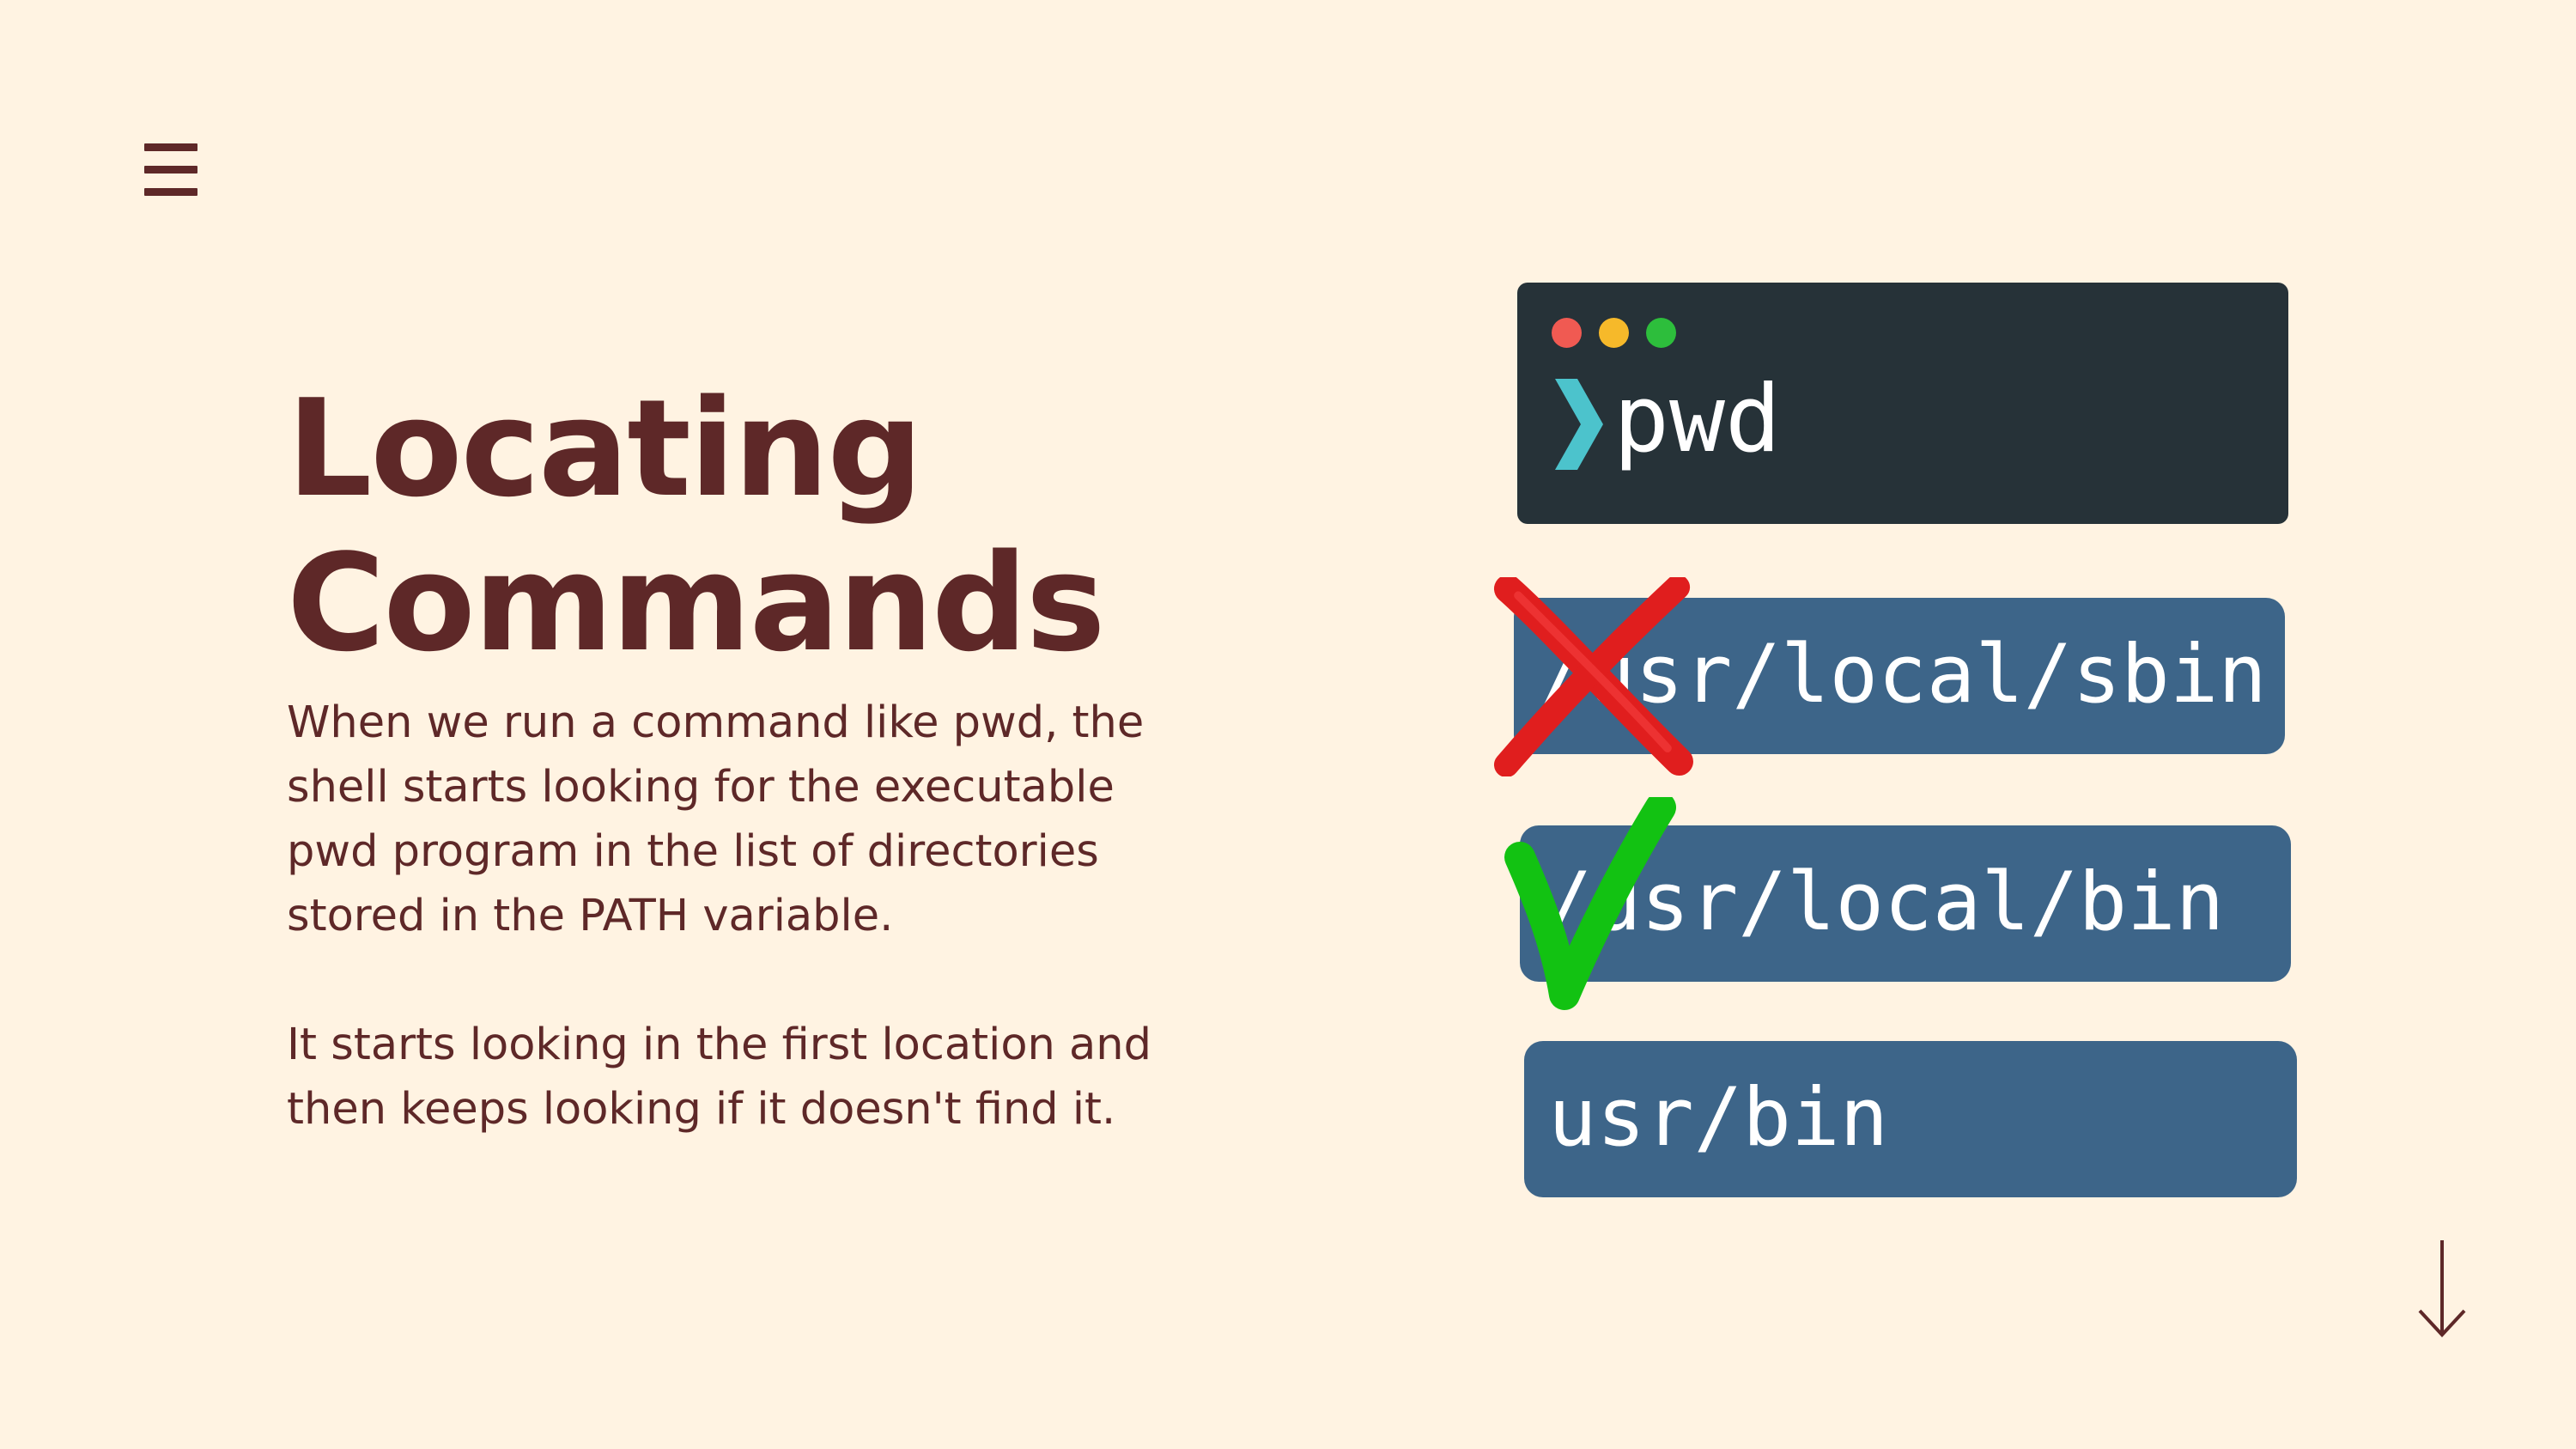 Image resolution: width=2576 pixels, height=1449 pixels. What do you see at coordinates (1902, 403) in the screenshot?
I see `terminal-window: pwd` at bounding box center [1902, 403].